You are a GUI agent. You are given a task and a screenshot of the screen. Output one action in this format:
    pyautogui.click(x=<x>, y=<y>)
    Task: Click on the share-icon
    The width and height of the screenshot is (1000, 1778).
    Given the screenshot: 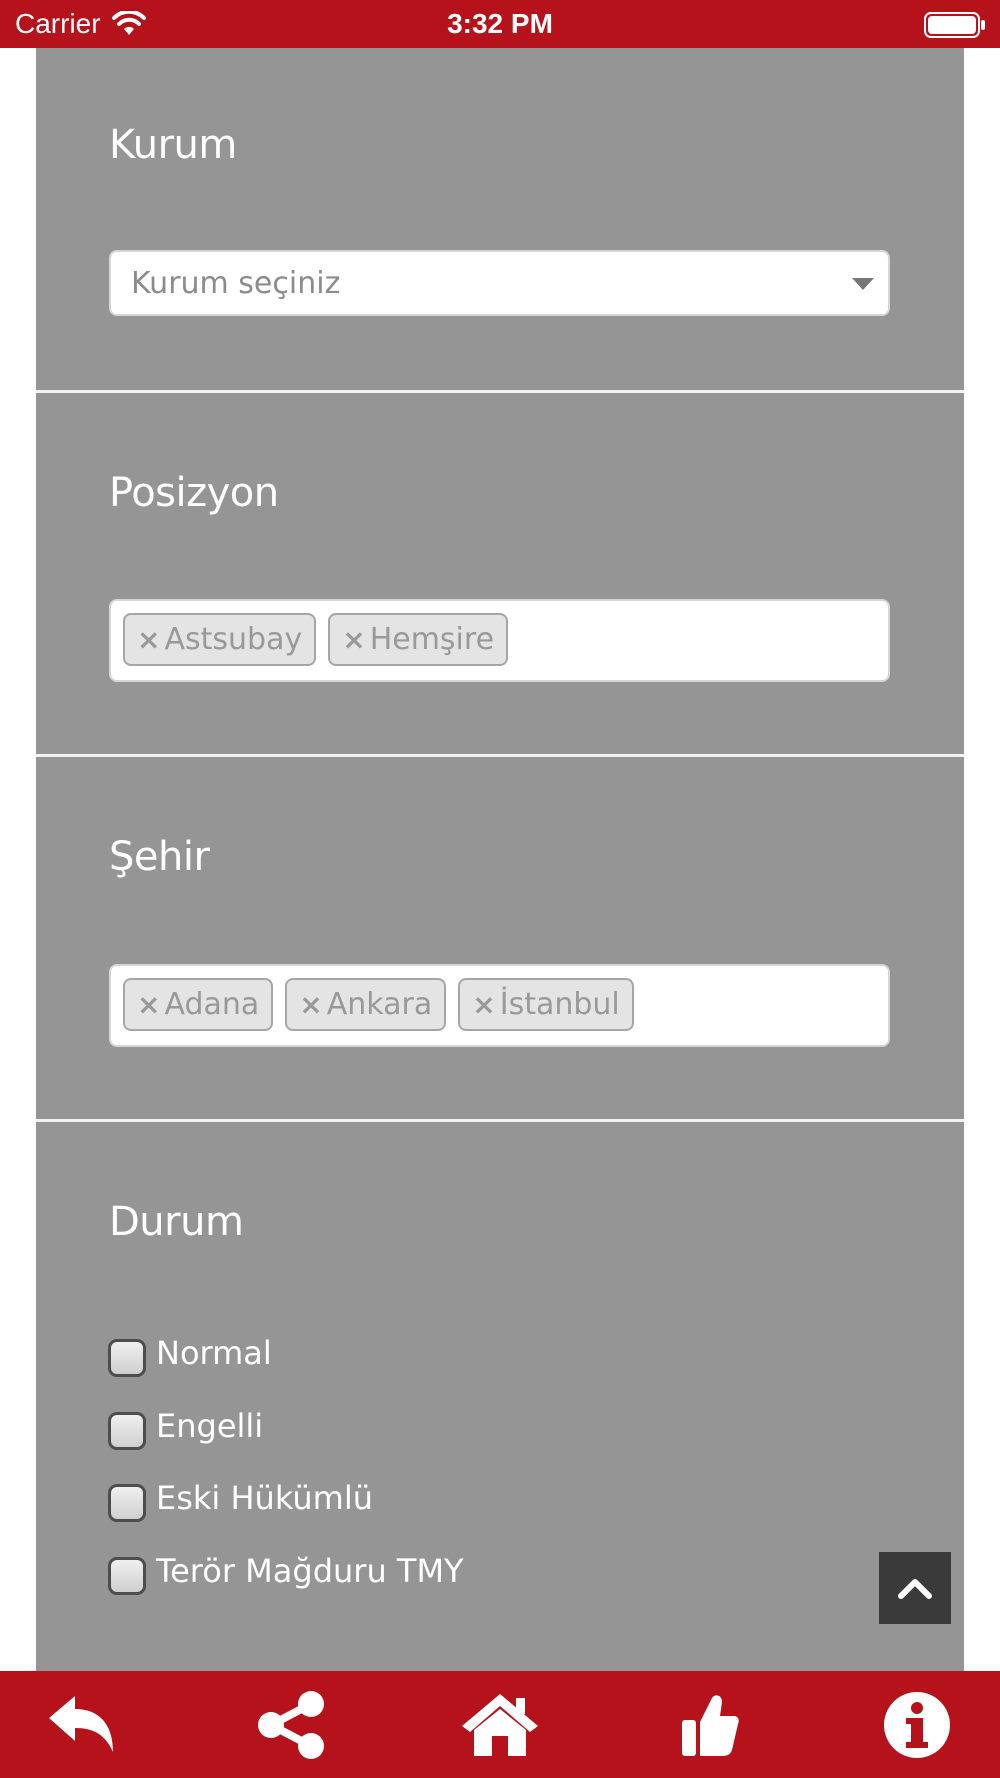 What is the action you would take?
    pyautogui.click(x=291, y=1725)
    